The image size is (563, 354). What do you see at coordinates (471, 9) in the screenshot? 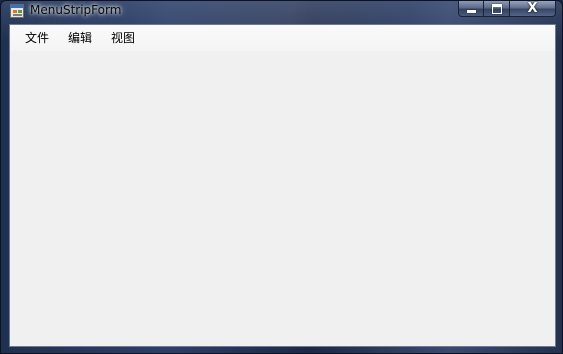
I see `minimize-button` at bounding box center [471, 9].